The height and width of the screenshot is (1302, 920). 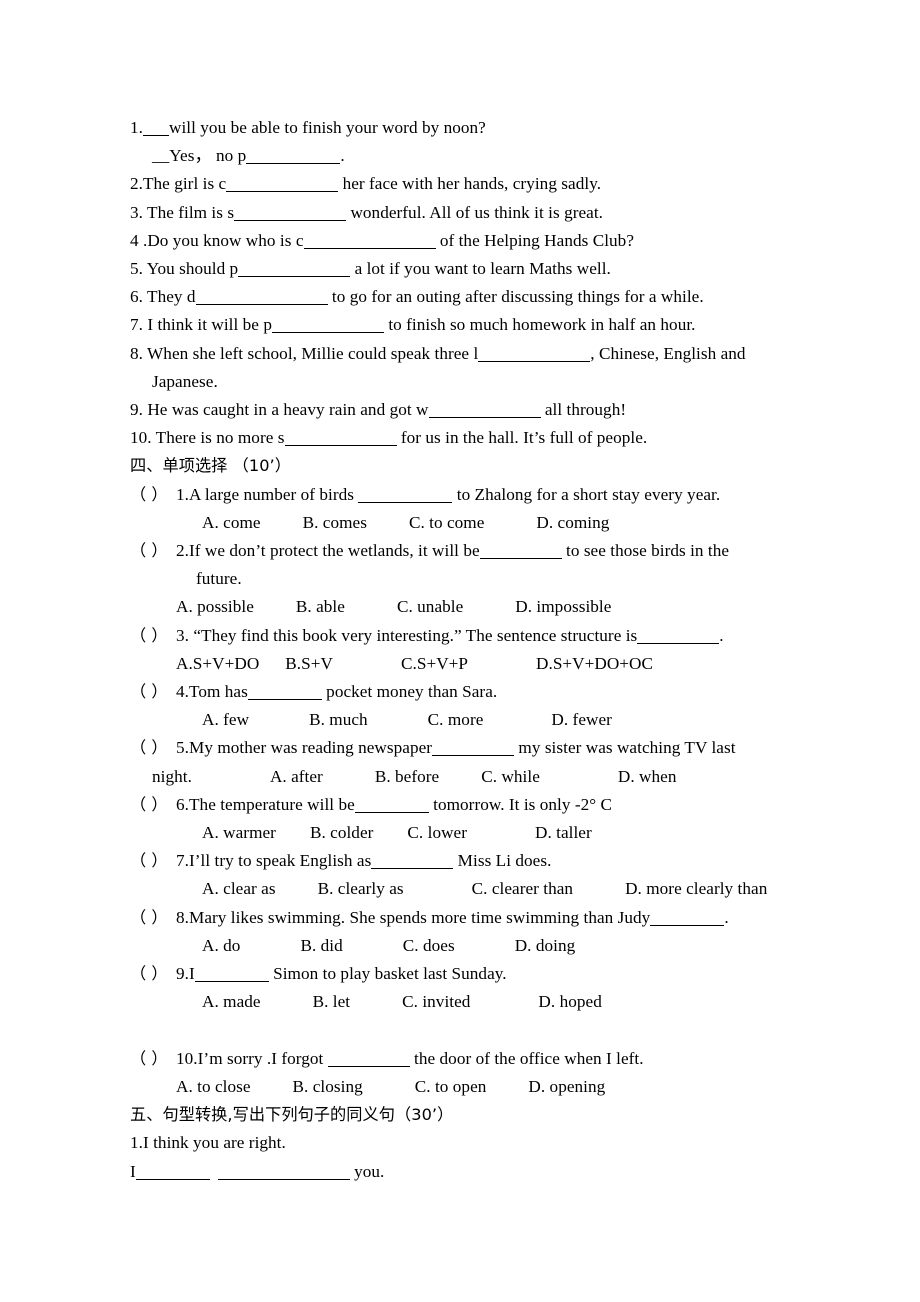 I want to click on fill-item-8-suffix: , Chinese, English and, so click(x=668, y=353).